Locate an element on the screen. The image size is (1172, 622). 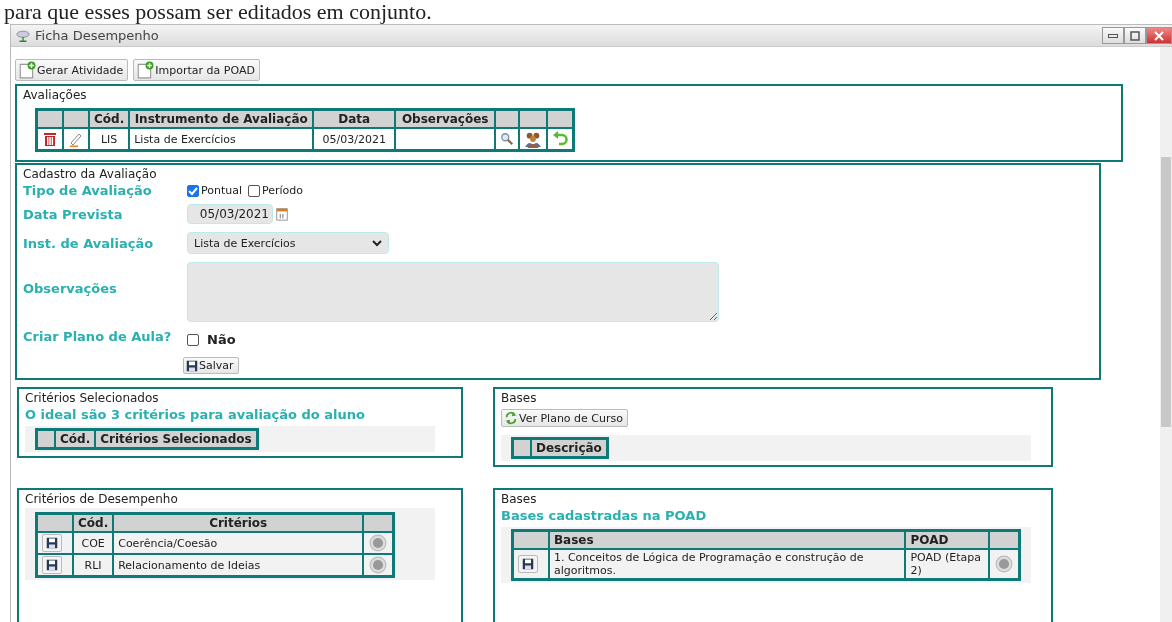
close-icon is located at coordinates (1159, 35).